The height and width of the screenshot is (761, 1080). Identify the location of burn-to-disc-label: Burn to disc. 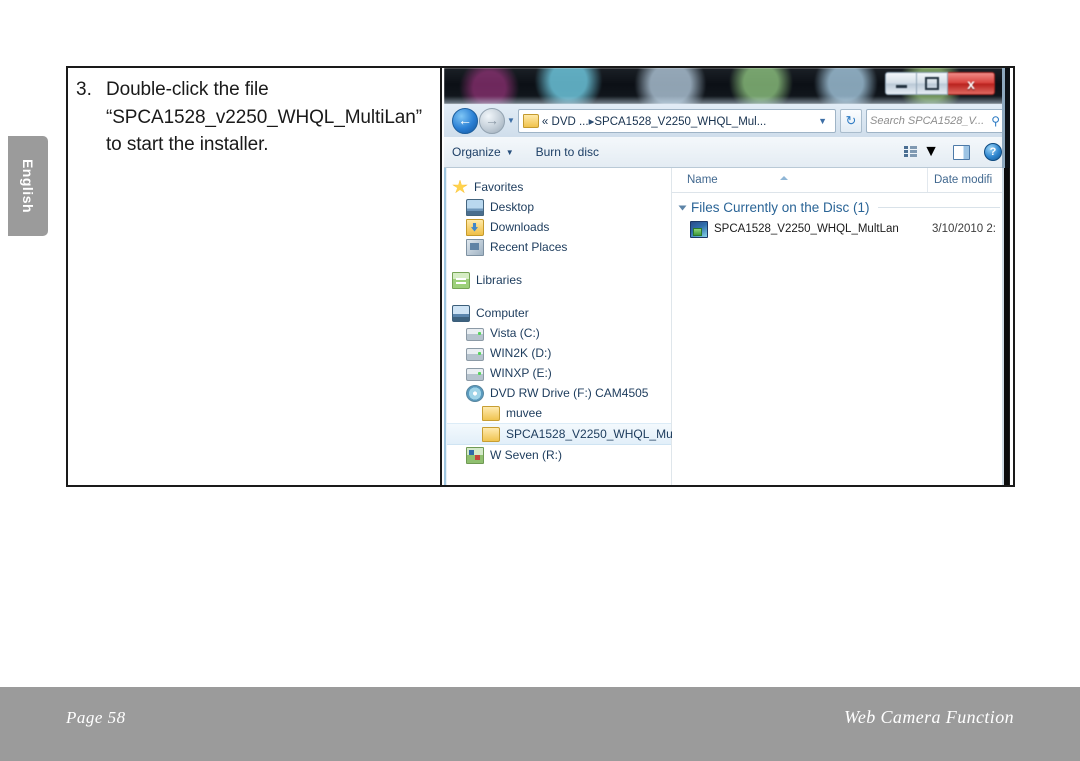
(567, 152).